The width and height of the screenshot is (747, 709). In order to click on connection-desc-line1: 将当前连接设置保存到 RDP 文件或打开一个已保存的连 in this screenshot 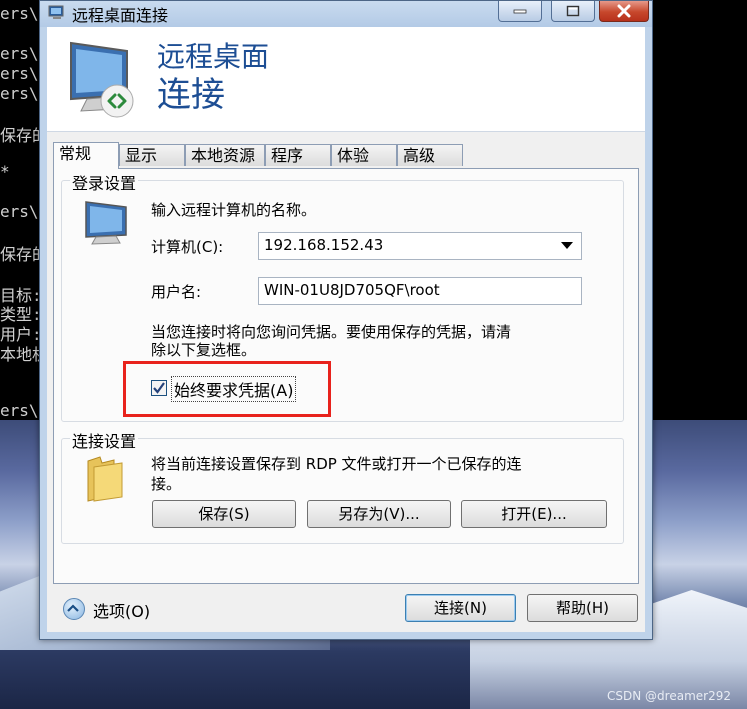, I will do `click(336, 464)`.